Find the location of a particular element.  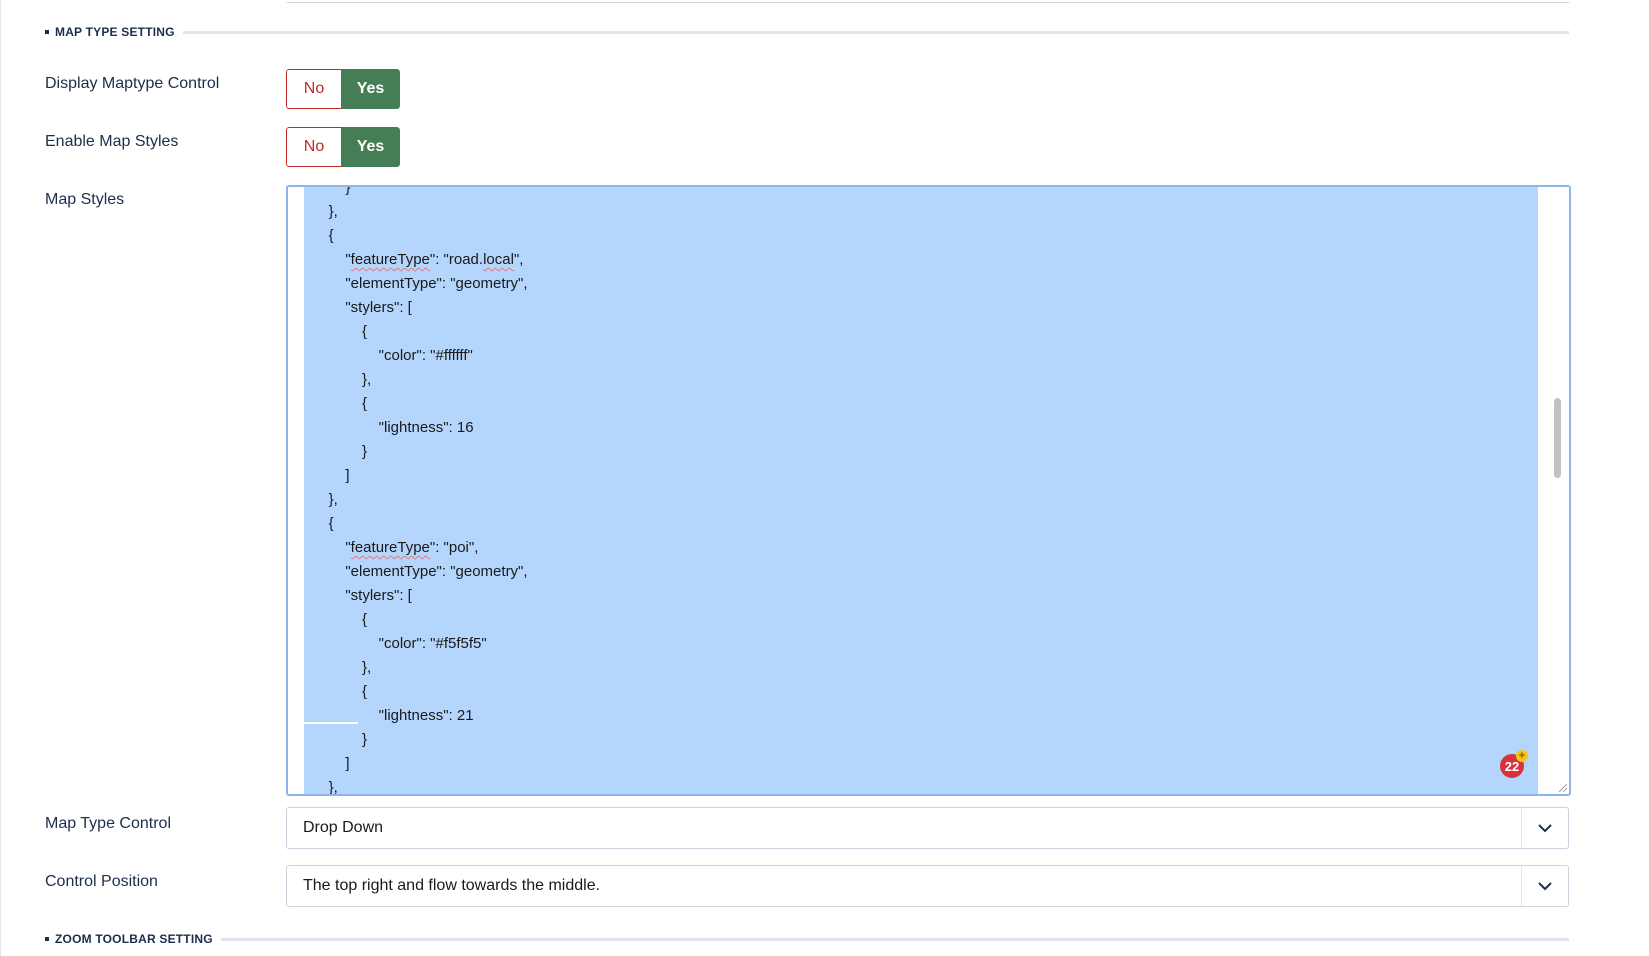

map-type-control-select: Drop Down is located at coordinates (927, 828).